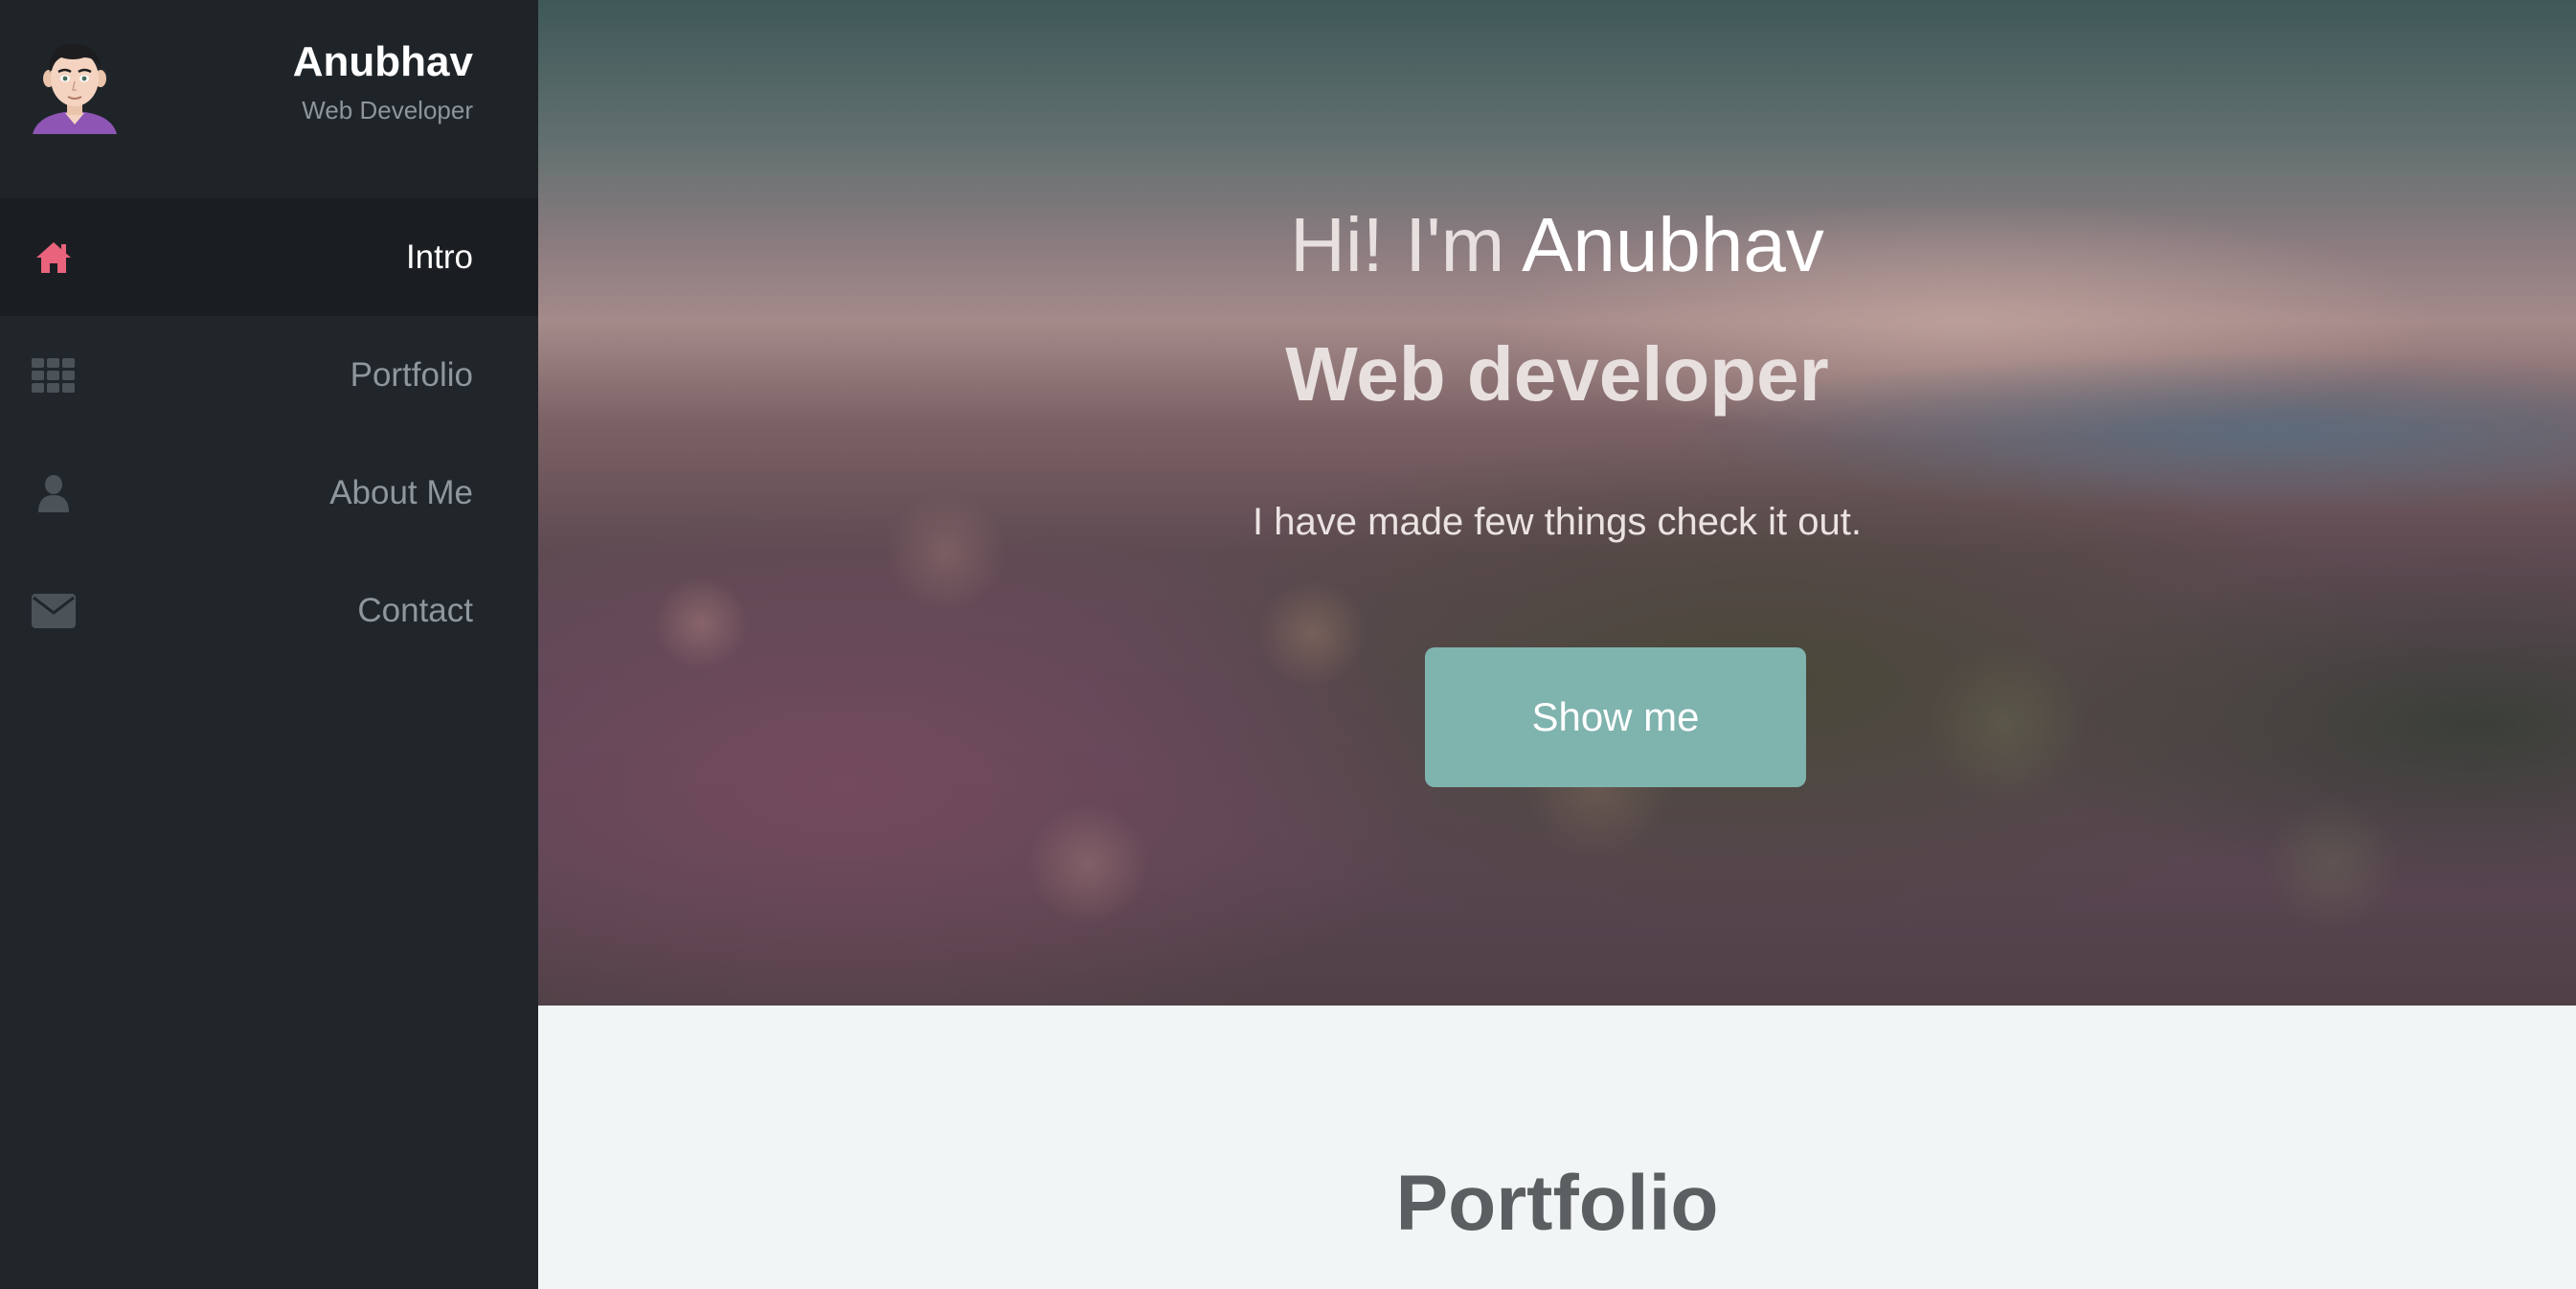  I want to click on grid-icon, so click(54, 375).